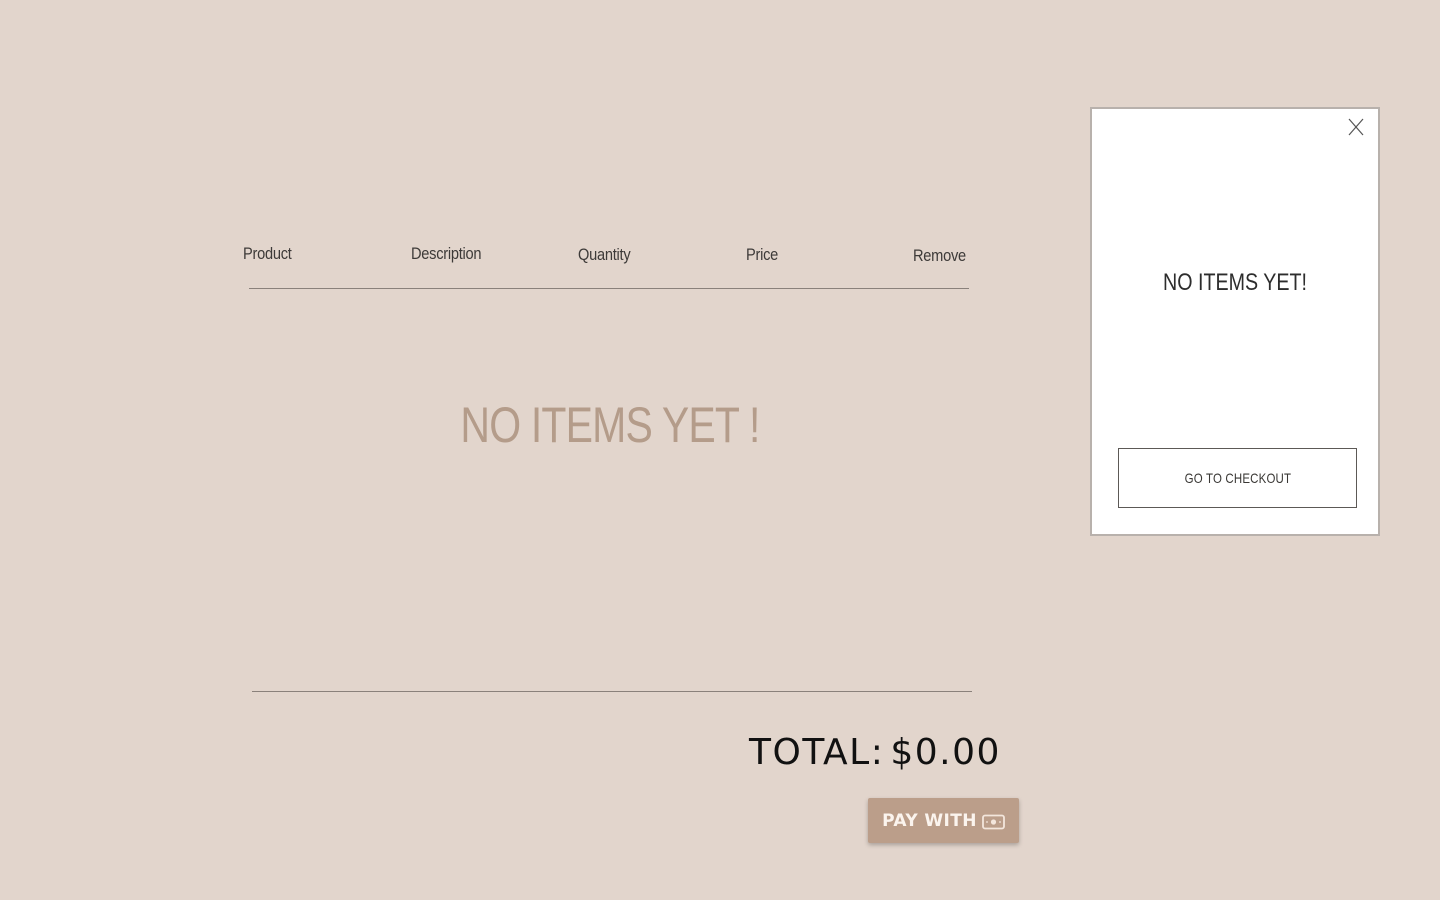 Image resolution: width=1440 pixels, height=900 pixels. I want to click on column-header-product: Product, so click(267, 253).